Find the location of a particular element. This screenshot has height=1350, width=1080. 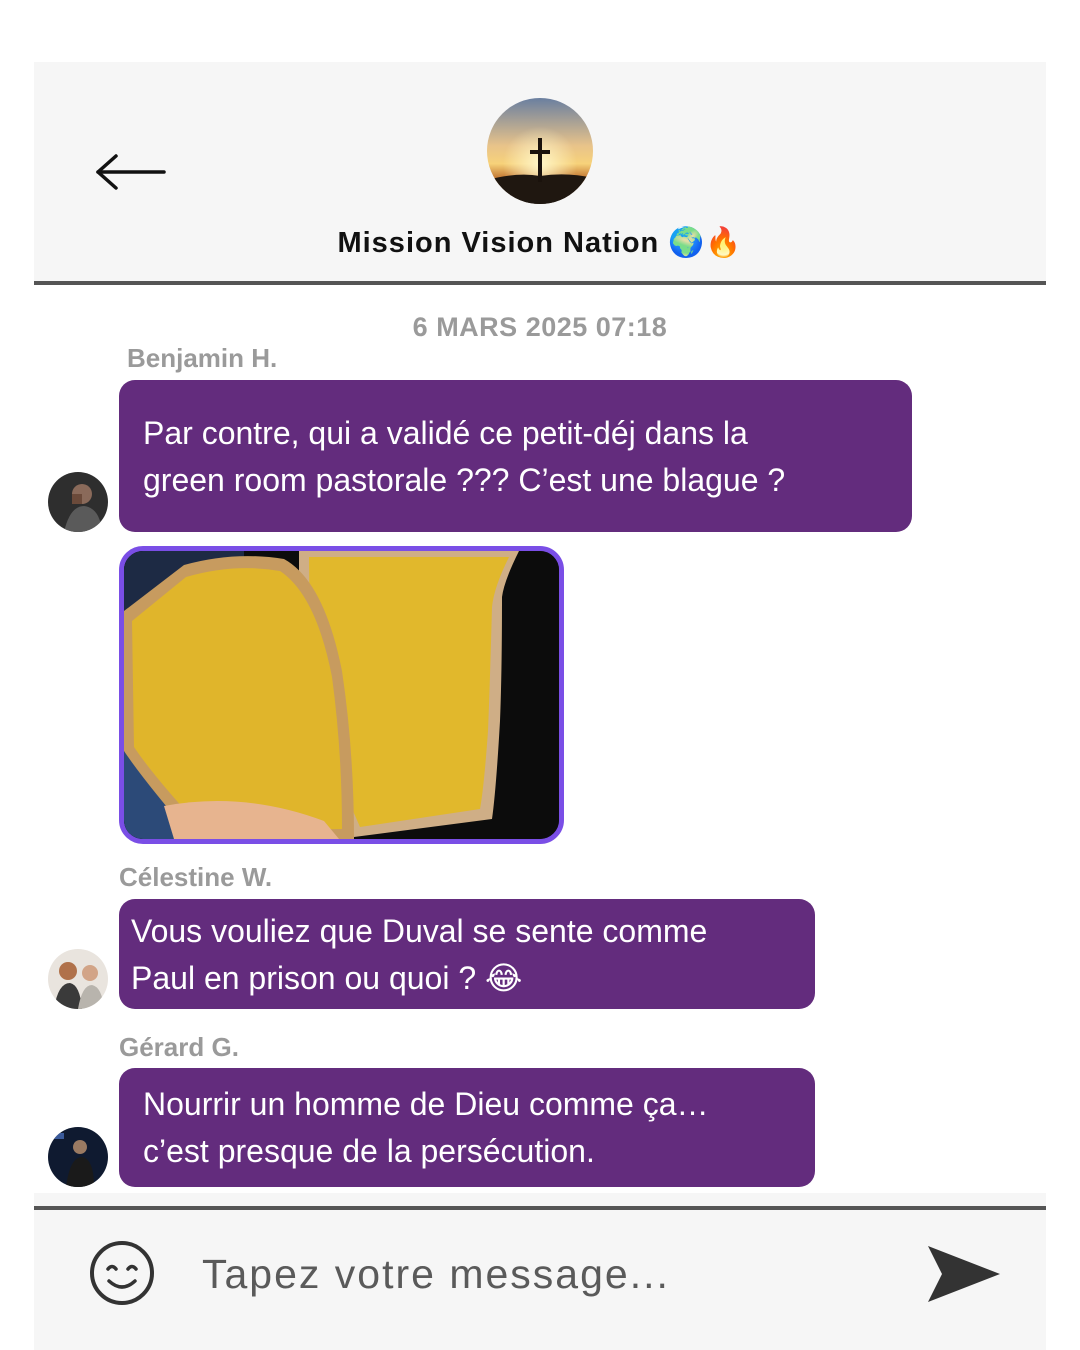

message-line: Vous vouliez que Duval se sente comme is located at coordinates (419, 931).